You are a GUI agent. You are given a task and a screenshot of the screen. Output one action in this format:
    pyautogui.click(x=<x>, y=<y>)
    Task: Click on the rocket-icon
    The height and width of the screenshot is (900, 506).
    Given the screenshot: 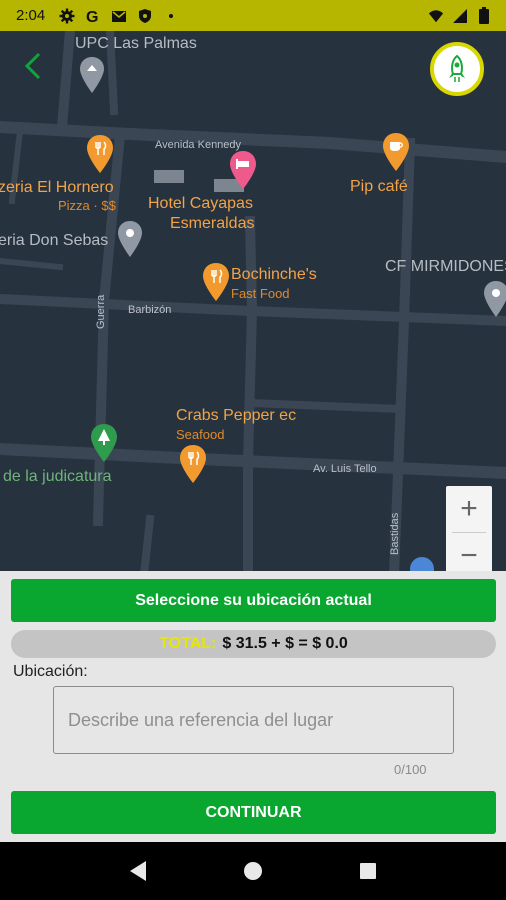 What is the action you would take?
    pyautogui.click(x=457, y=68)
    